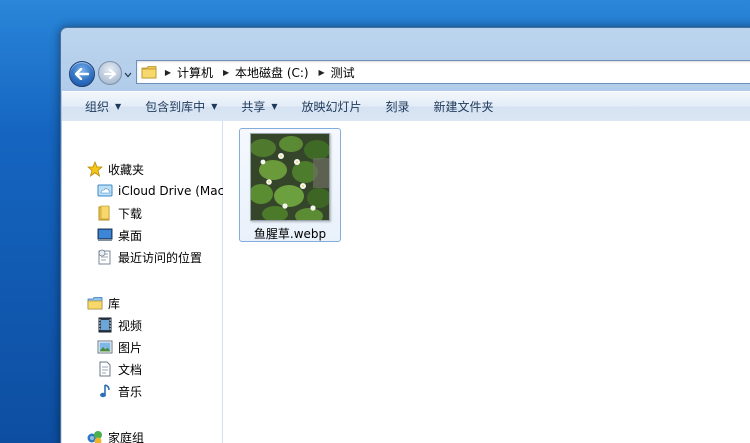  I want to click on sidebar-item-label: 视频, so click(130, 325).